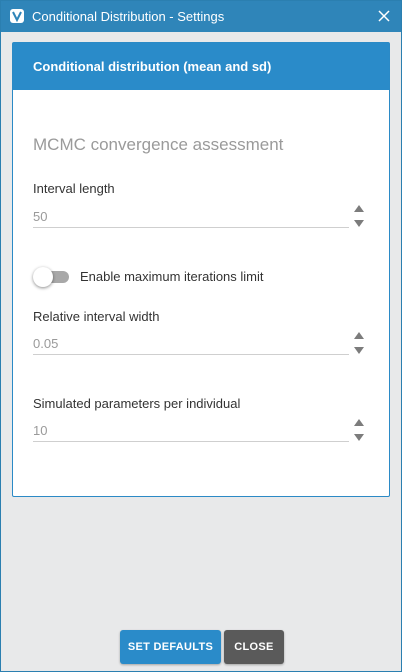 This screenshot has height=672, width=402. Describe the element at coordinates (359, 217) in the screenshot. I see `interval-length-stepper` at that location.